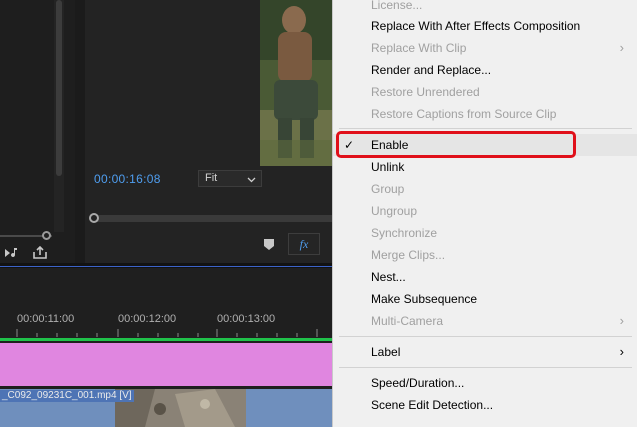  What do you see at coordinates (456, 144) in the screenshot?
I see `annotation-highlight-box` at bounding box center [456, 144].